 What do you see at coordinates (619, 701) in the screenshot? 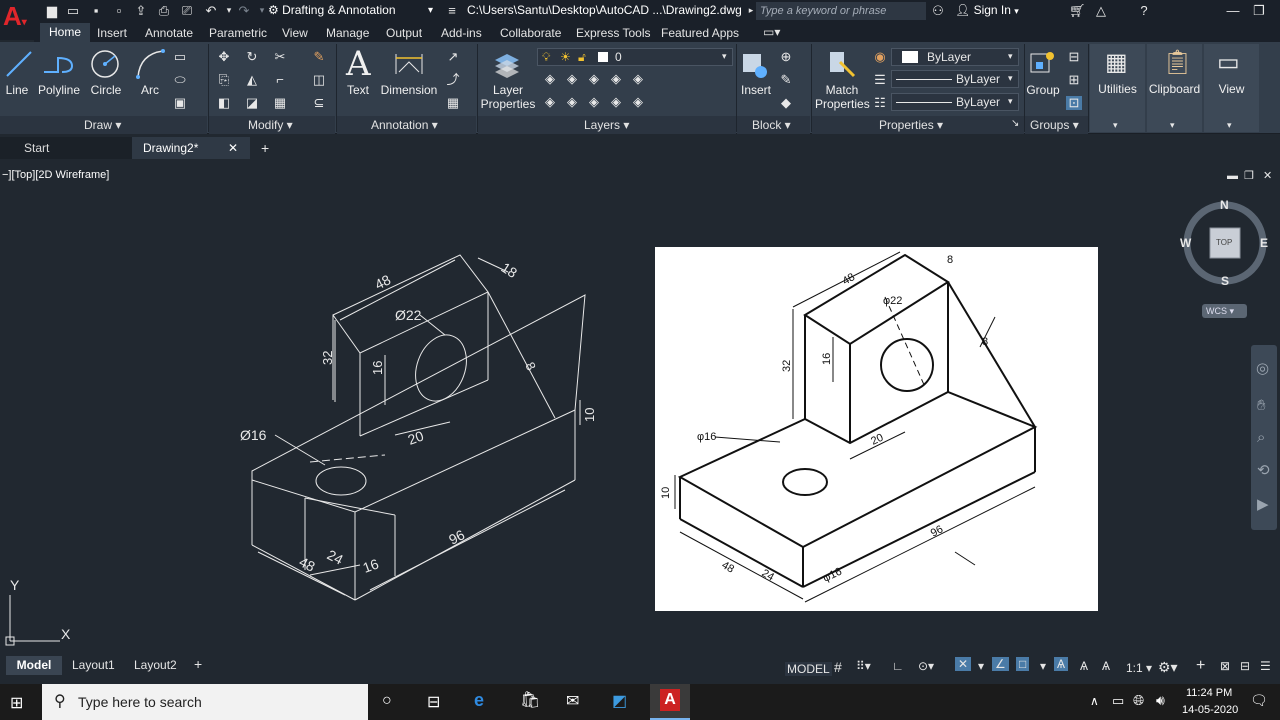
I see `powerpoint-icon: ◩` at bounding box center [619, 701].